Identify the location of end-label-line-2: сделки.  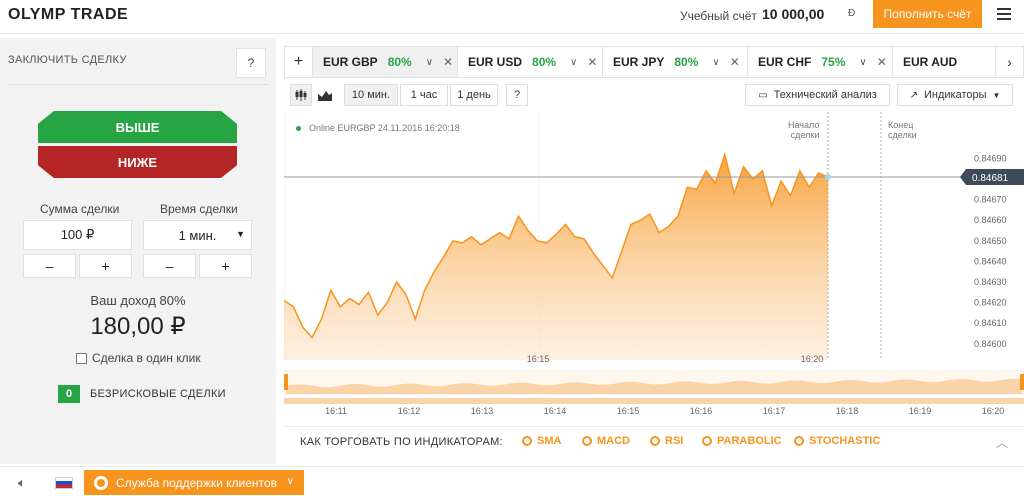
(902, 135).